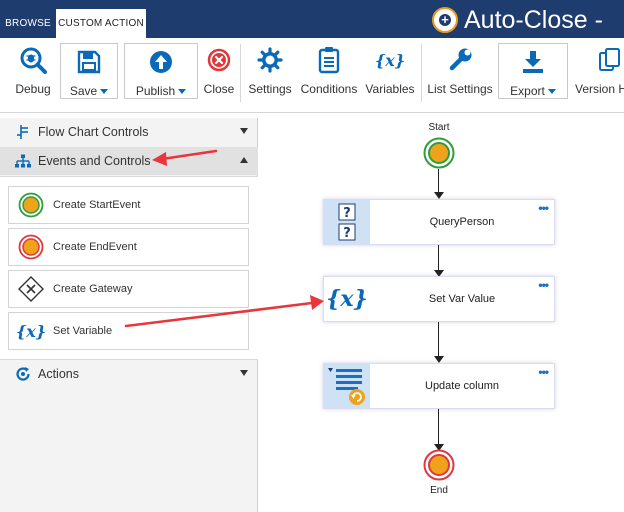 The width and height of the screenshot is (624, 512). Describe the element at coordinates (95, 247) in the screenshot. I see `tool-label: Create EndEvent` at that location.